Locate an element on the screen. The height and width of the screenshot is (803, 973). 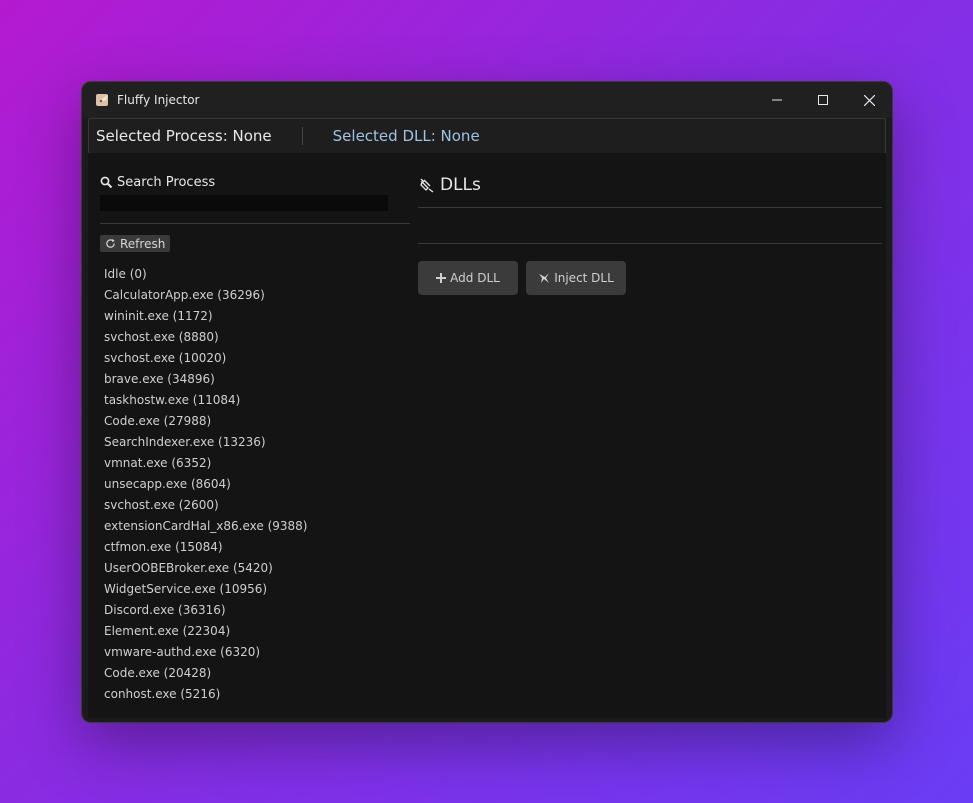
minimize-button is located at coordinates (777, 100).